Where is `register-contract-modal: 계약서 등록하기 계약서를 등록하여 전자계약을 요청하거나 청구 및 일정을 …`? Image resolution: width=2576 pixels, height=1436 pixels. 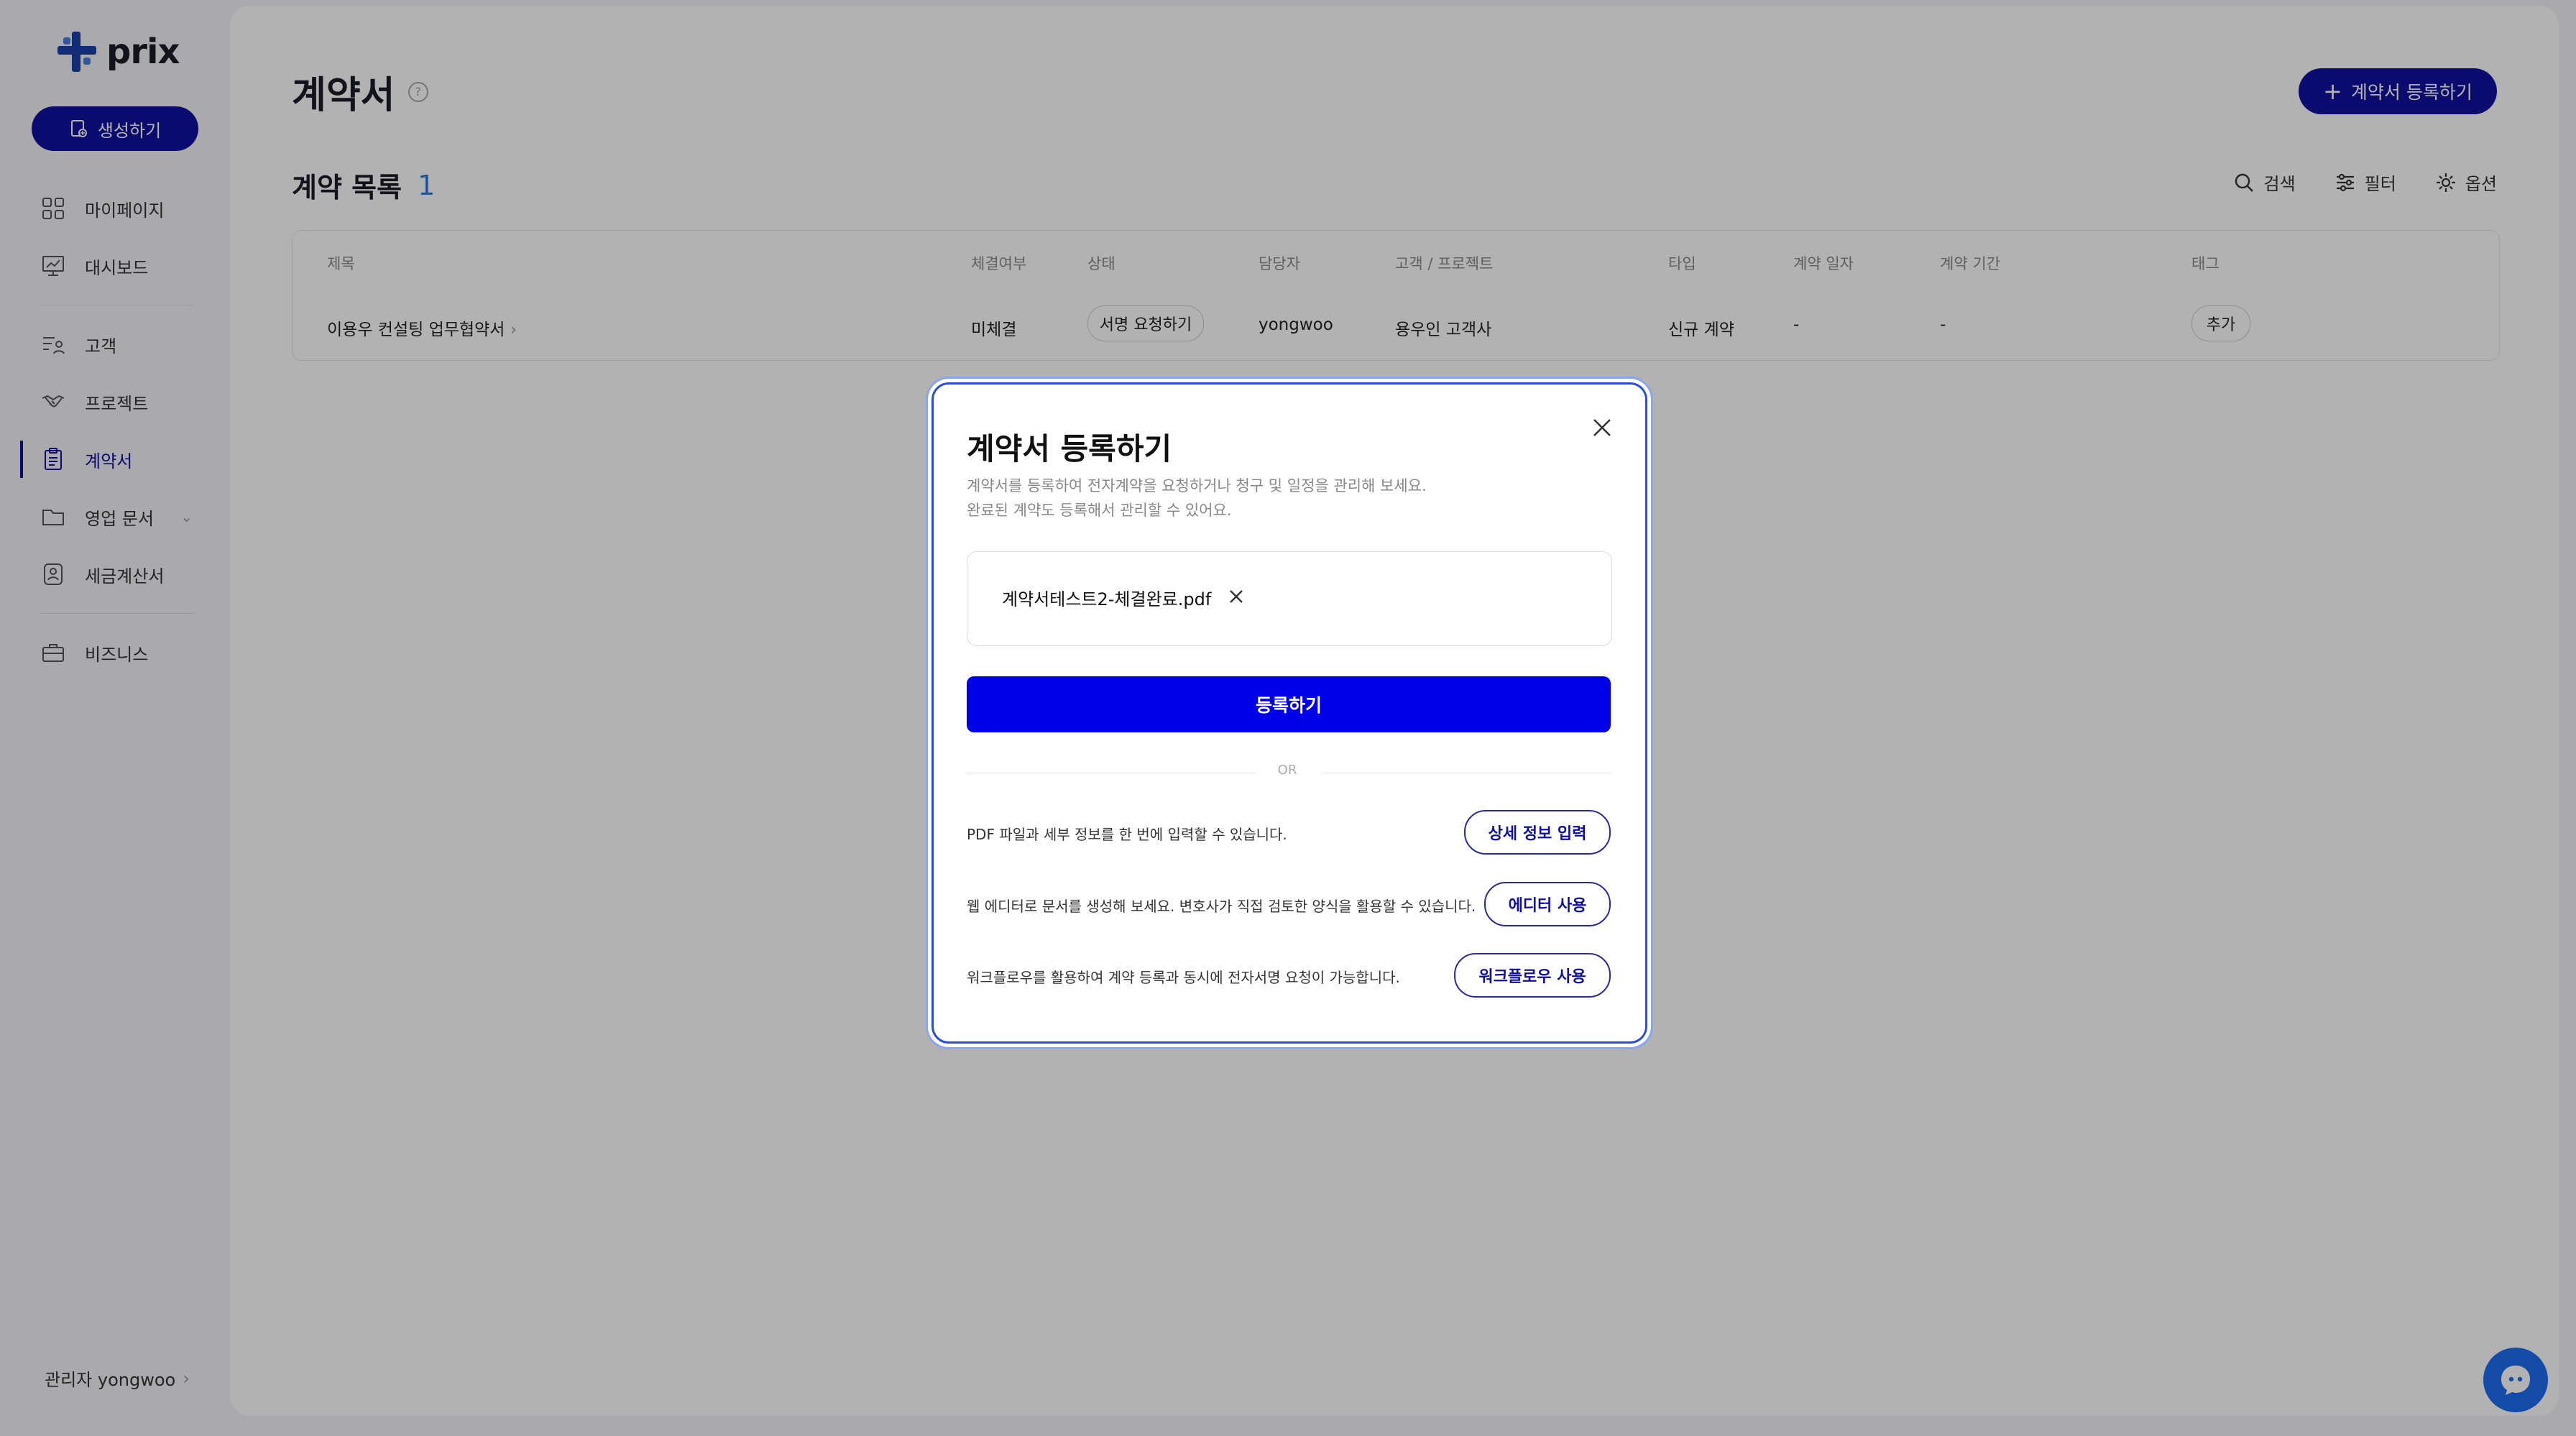 register-contract-modal: 계약서 등록하기 계약서를 등록하여 전자계약을 요청하거나 청구 및 일정을 … is located at coordinates (1289, 713).